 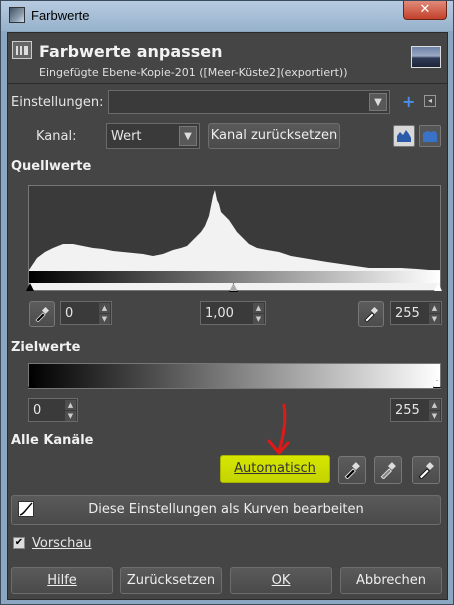 What do you see at coordinates (430, 136) in the screenshot?
I see `log-histogram-icon` at bounding box center [430, 136].